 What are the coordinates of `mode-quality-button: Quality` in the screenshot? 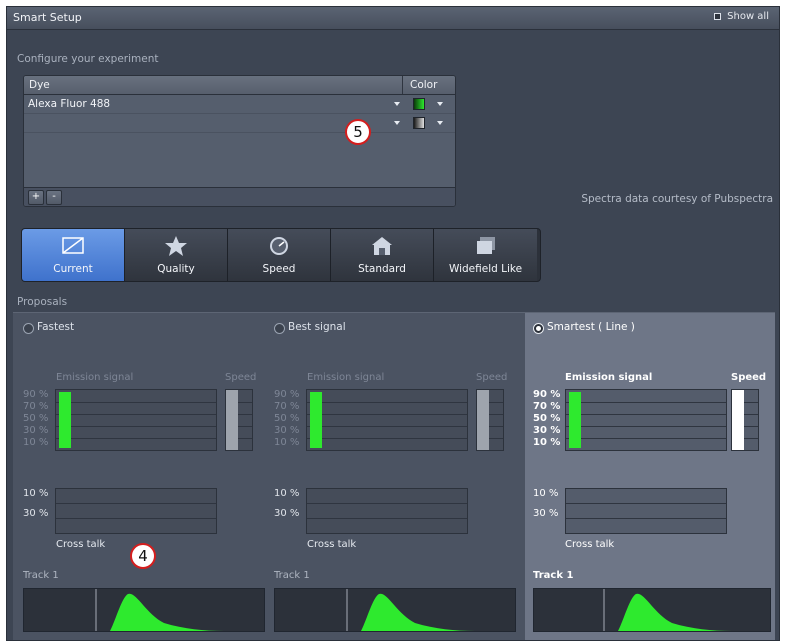 It's located at (176, 255).